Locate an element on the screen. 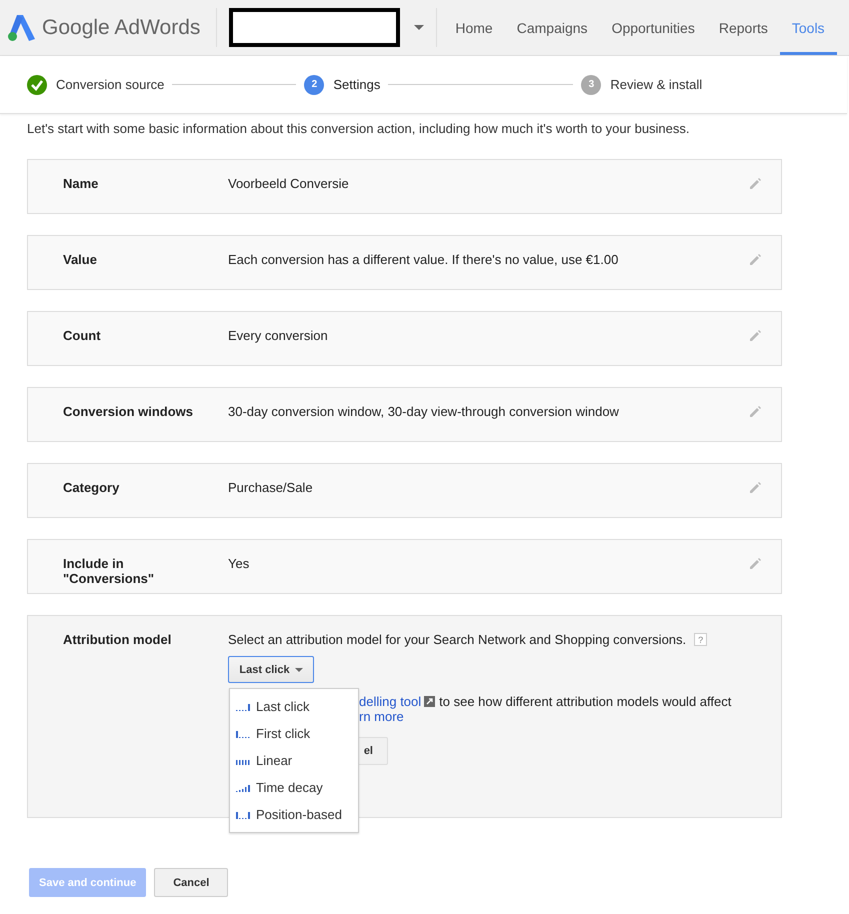 The width and height of the screenshot is (849, 914). cancel-button: Cancel is located at coordinates (191, 882).